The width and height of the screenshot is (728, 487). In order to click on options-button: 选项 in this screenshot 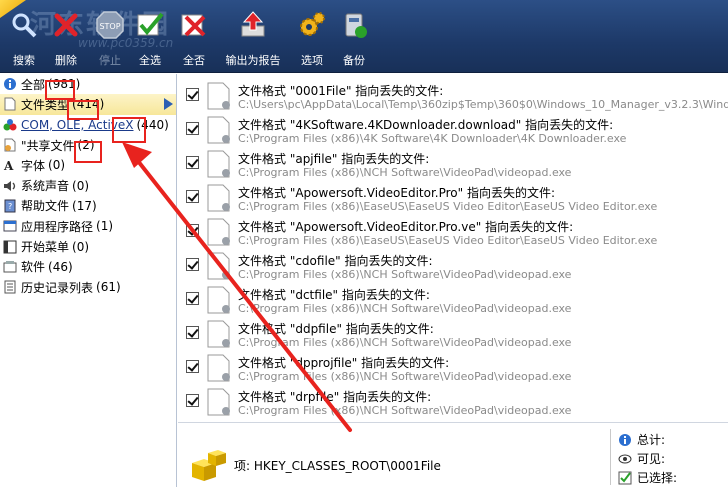, I will do `click(312, 39)`.